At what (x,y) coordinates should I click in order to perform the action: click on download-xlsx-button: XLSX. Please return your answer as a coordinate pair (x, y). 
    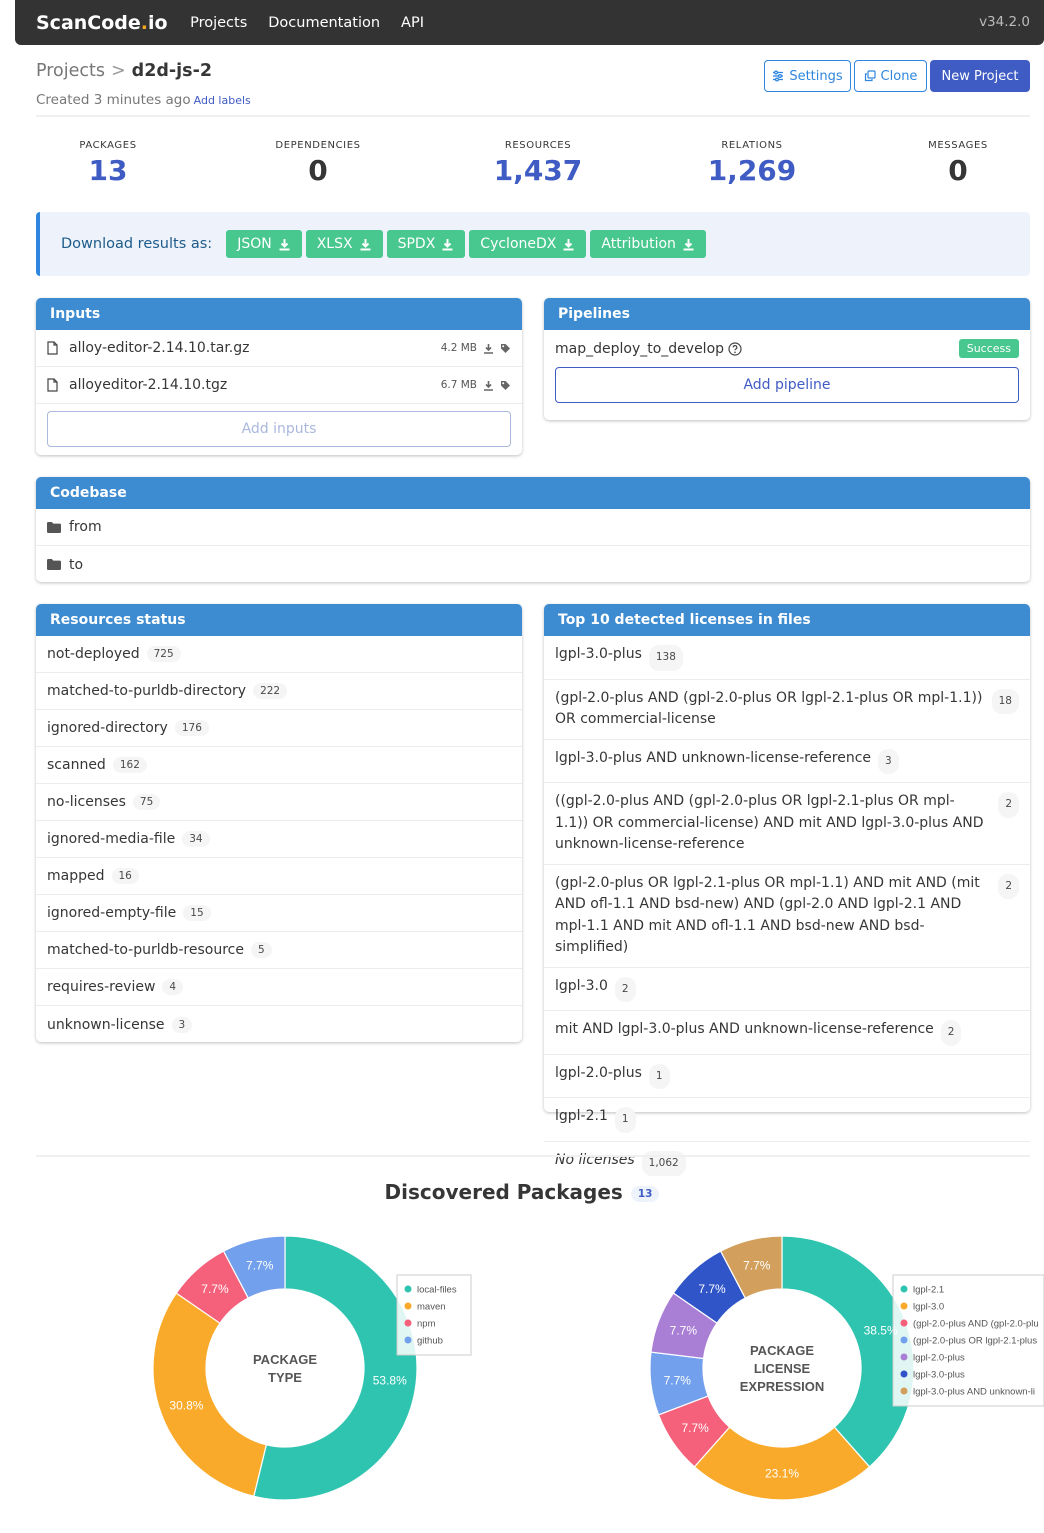
    Looking at the image, I should click on (344, 244).